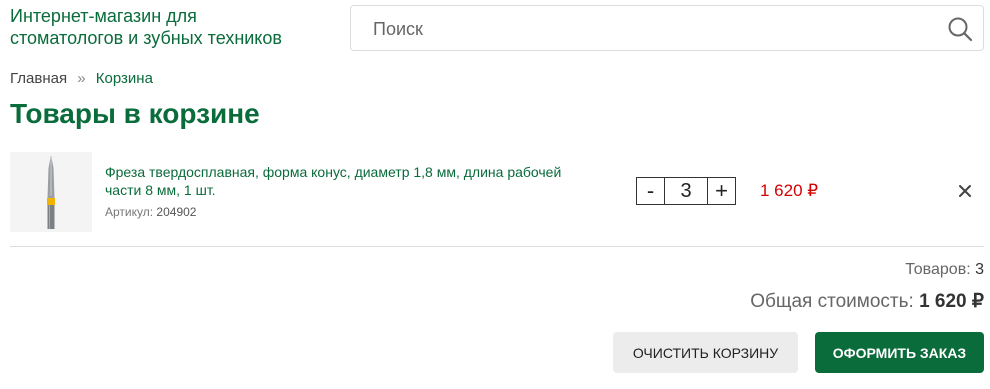 The image size is (990, 389). Describe the element at coordinates (176, 212) in the screenshot. I see `product-sku-value: 204902` at that location.